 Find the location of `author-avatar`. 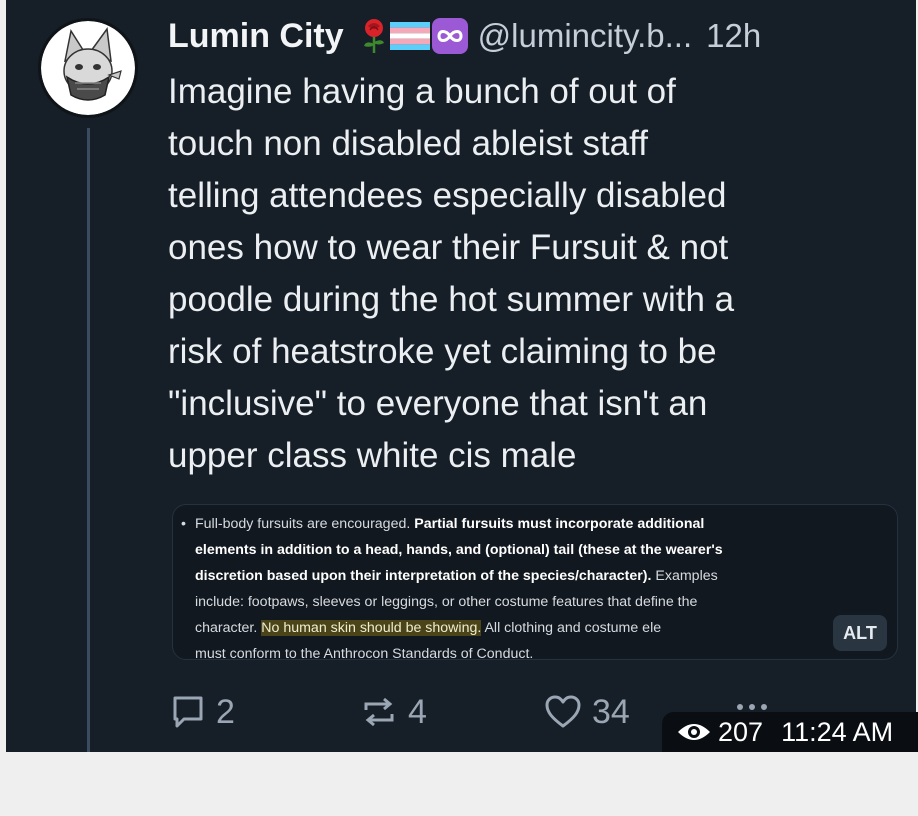

author-avatar is located at coordinates (88, 68).